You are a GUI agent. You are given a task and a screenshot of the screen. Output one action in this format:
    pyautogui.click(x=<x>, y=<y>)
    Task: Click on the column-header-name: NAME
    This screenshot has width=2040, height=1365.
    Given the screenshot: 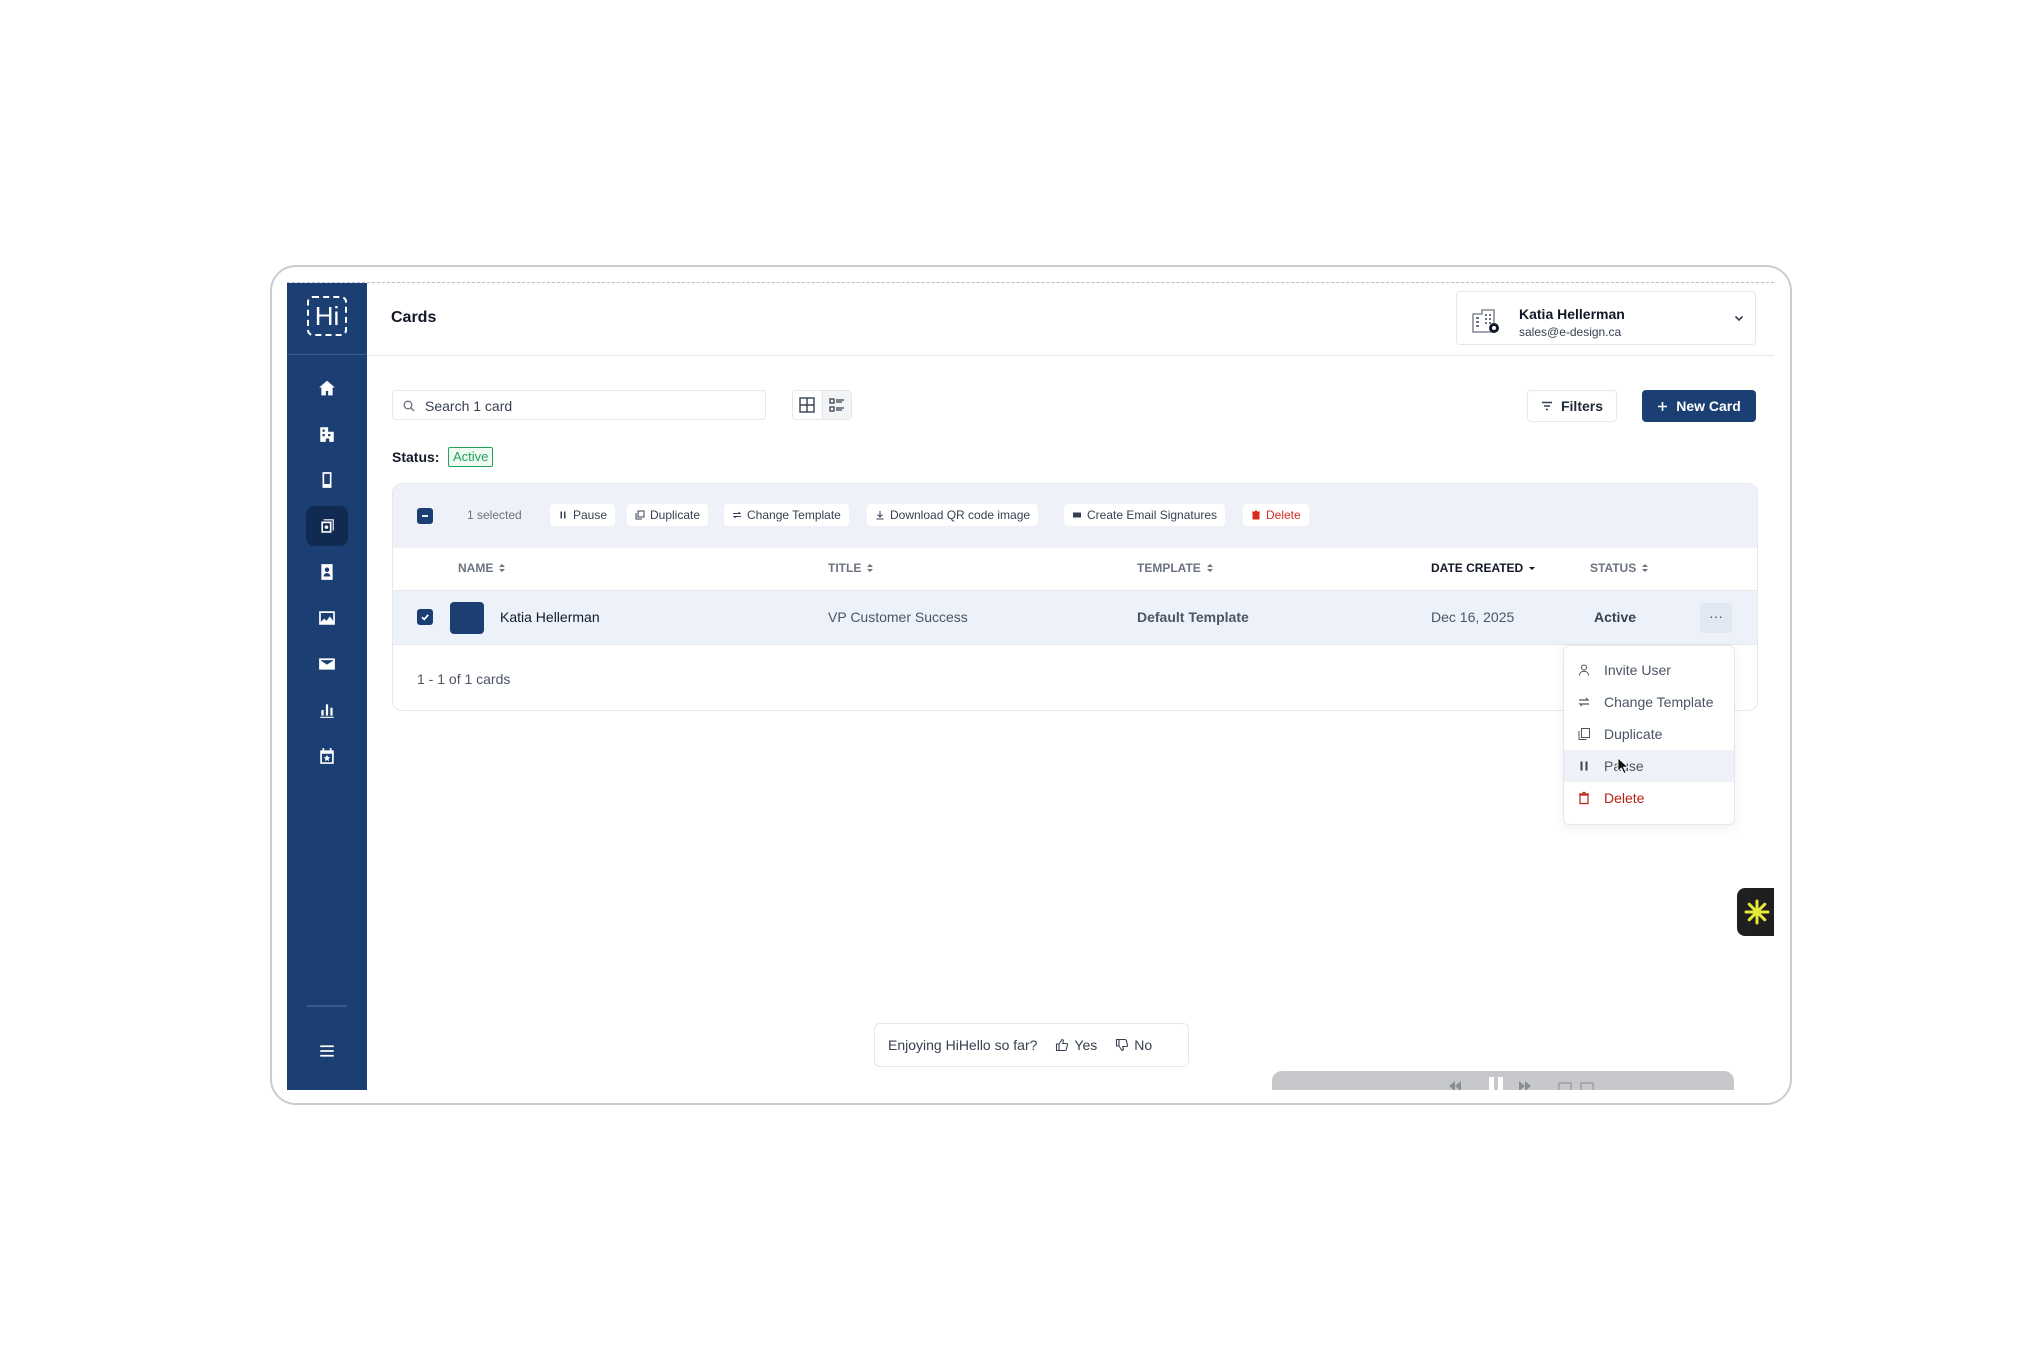 What is the action you would take?
    pyautogui.click(x=482, y=568)
    